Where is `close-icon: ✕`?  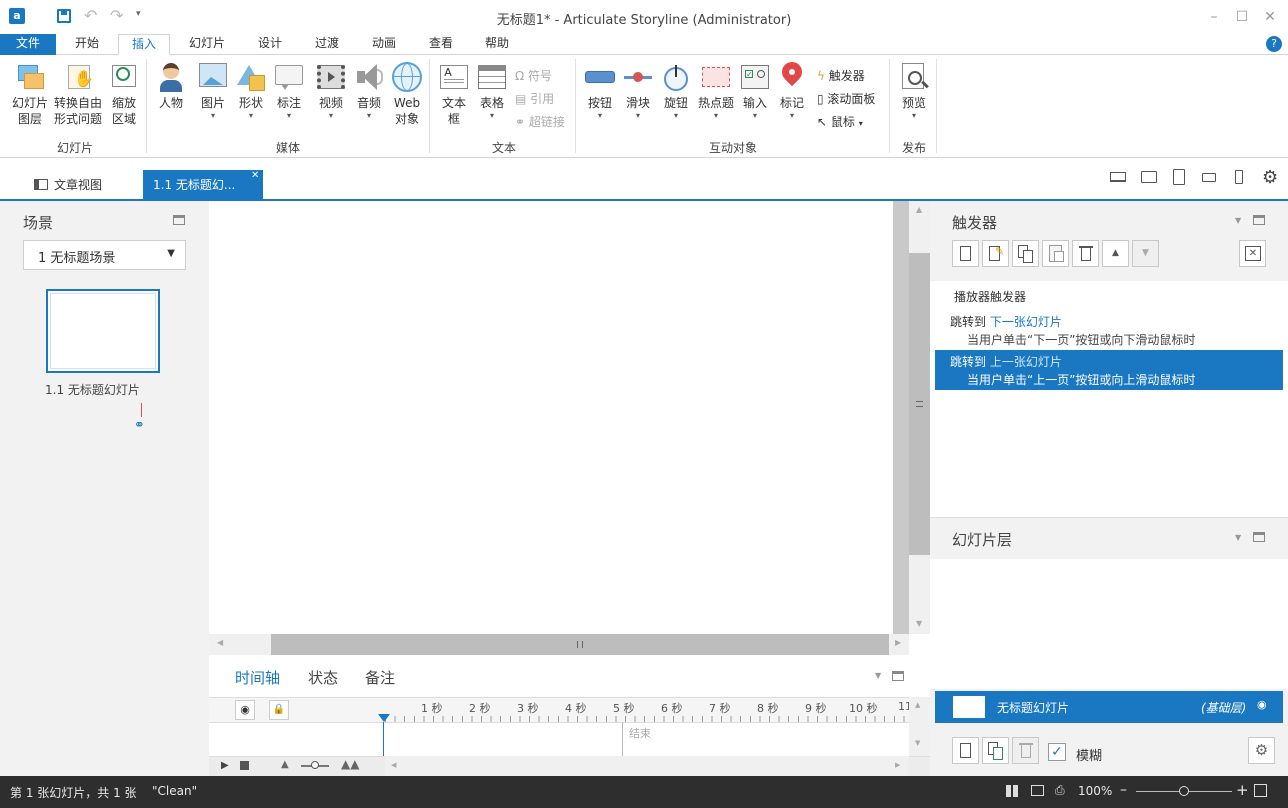 close-icon: ✕ is located at coordinates (1270, 17).